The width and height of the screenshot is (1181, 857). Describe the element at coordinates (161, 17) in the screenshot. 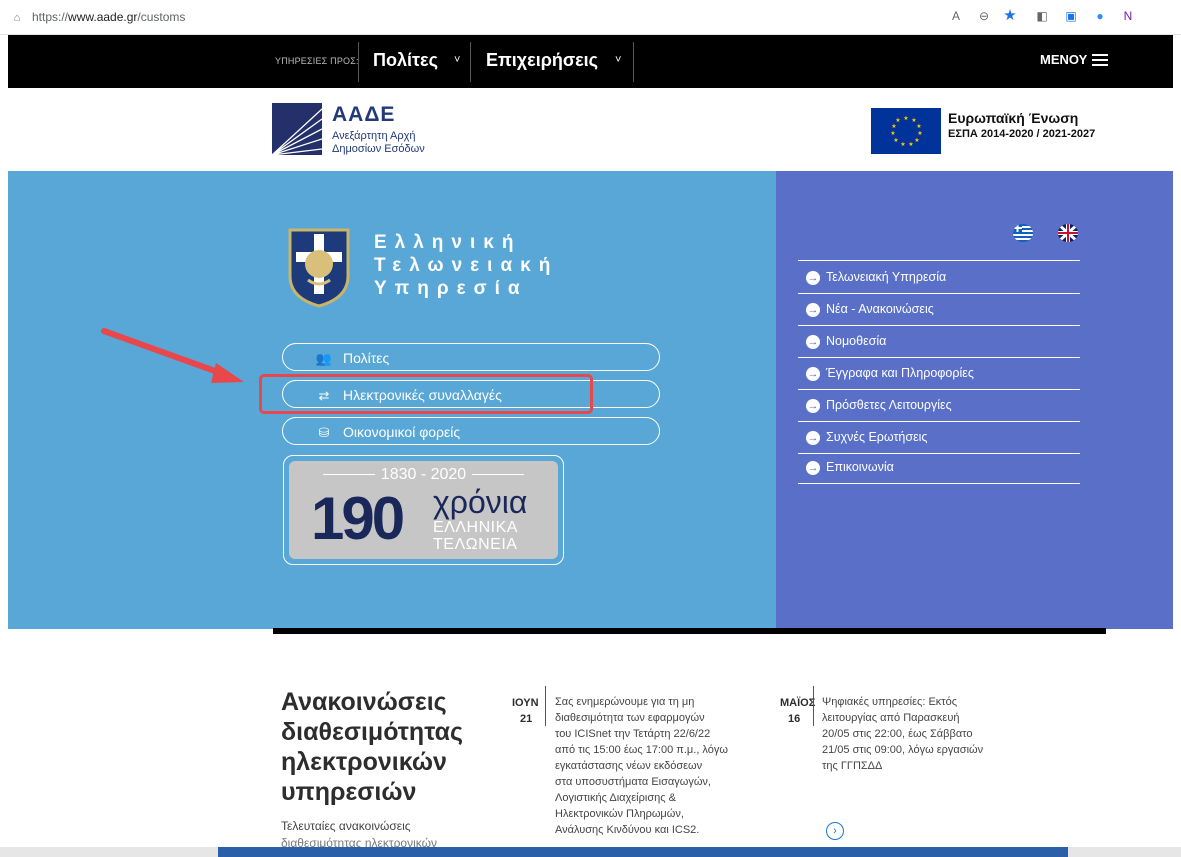

I see `url-path: /customs` at that location.